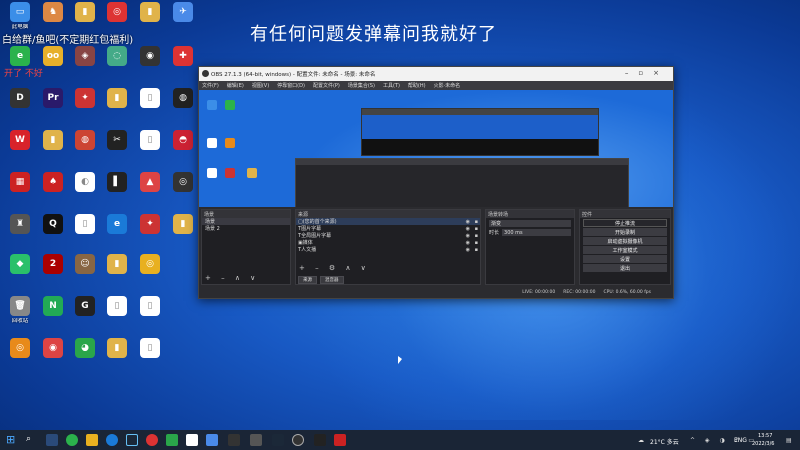 The width and height of the screenshot is (800, 450). Describe the element at coordinates (447, 85) in the screenshot. I see `obs-menu-item: 火影·未命名` at that location.